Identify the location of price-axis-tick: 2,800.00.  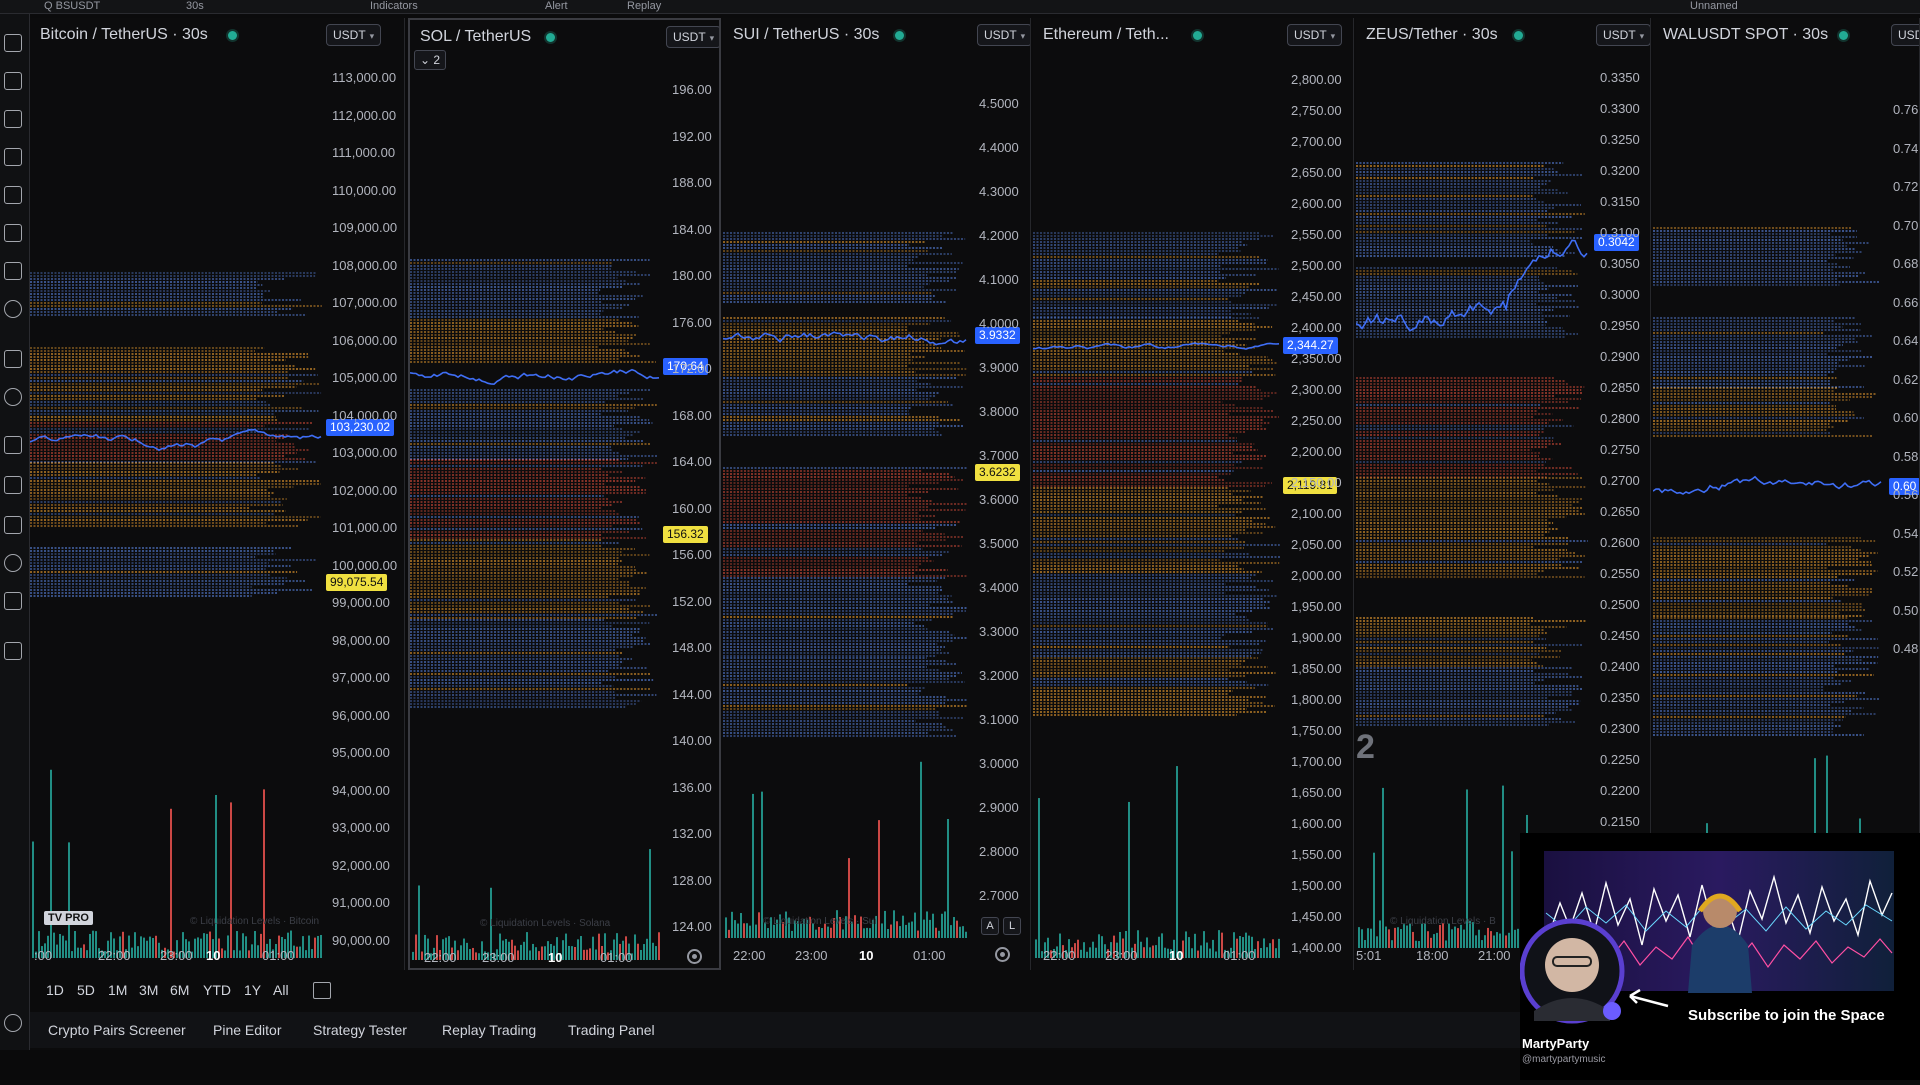
(1316, 79).